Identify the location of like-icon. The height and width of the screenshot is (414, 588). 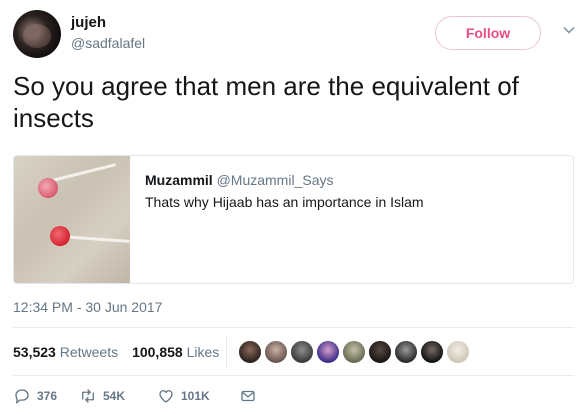
(166, 396).